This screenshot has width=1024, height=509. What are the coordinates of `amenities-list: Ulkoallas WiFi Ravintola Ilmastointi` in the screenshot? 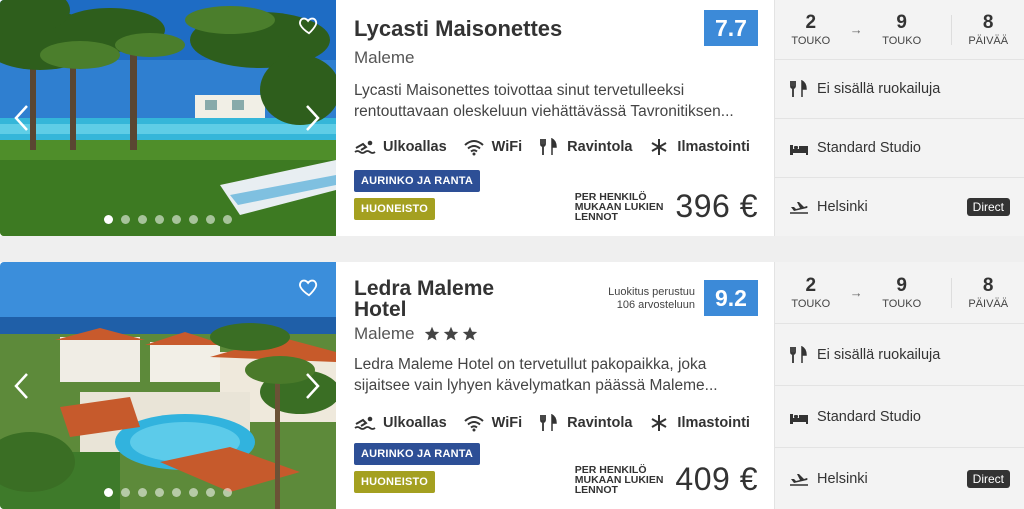 It's located at (555, 147).